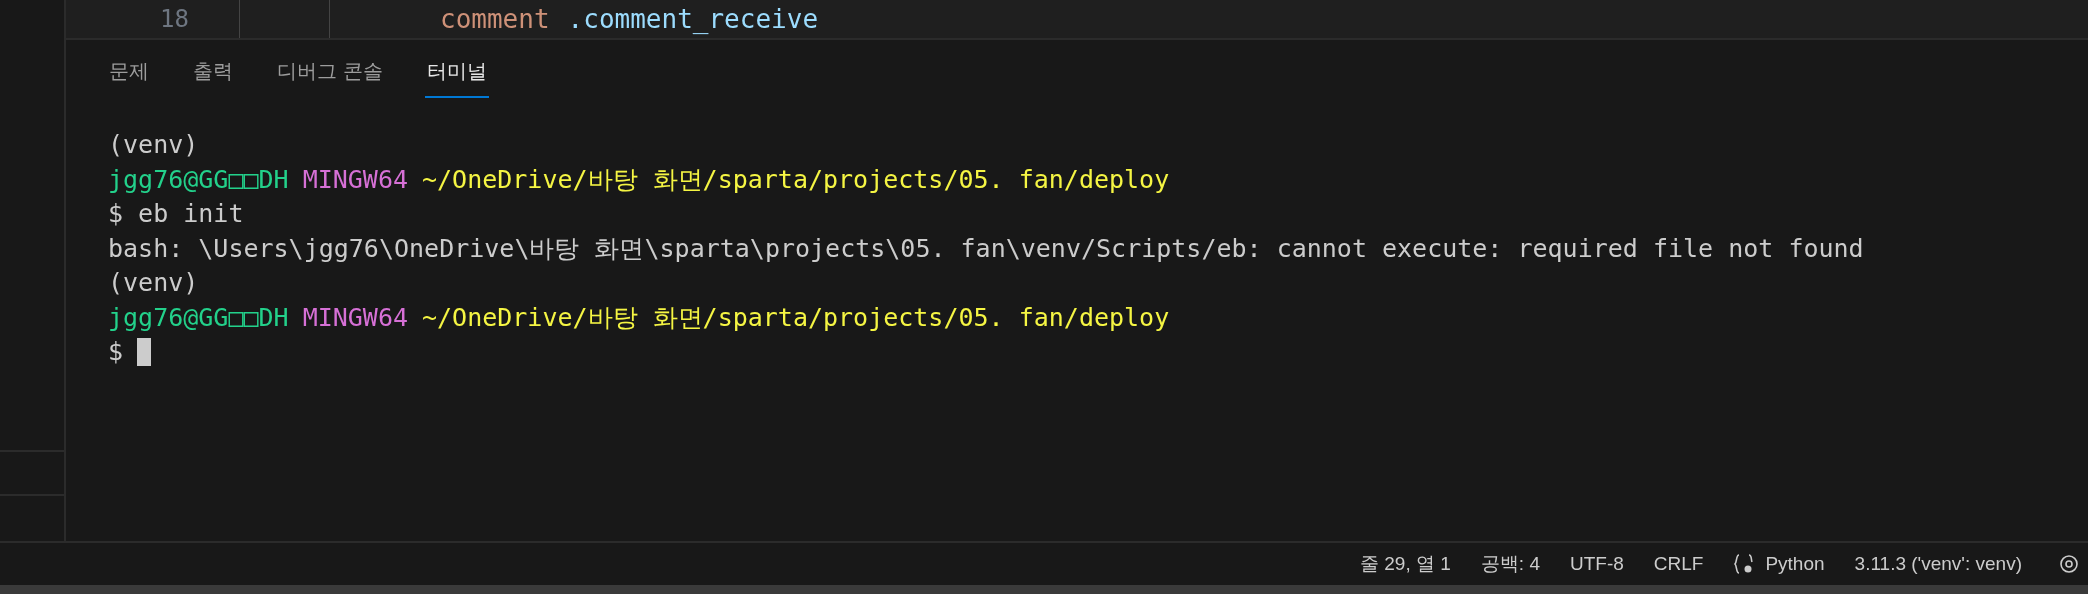  Describe the element at coordinates (693, 19) in the screenshot. I see `code-token: .comment_receive` at that location.